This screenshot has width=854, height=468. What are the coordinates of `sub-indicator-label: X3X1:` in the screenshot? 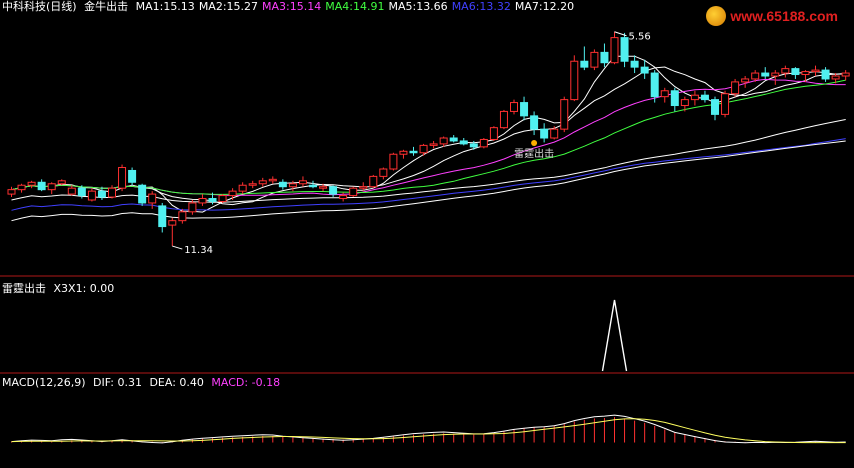 It's located at (70, 288).